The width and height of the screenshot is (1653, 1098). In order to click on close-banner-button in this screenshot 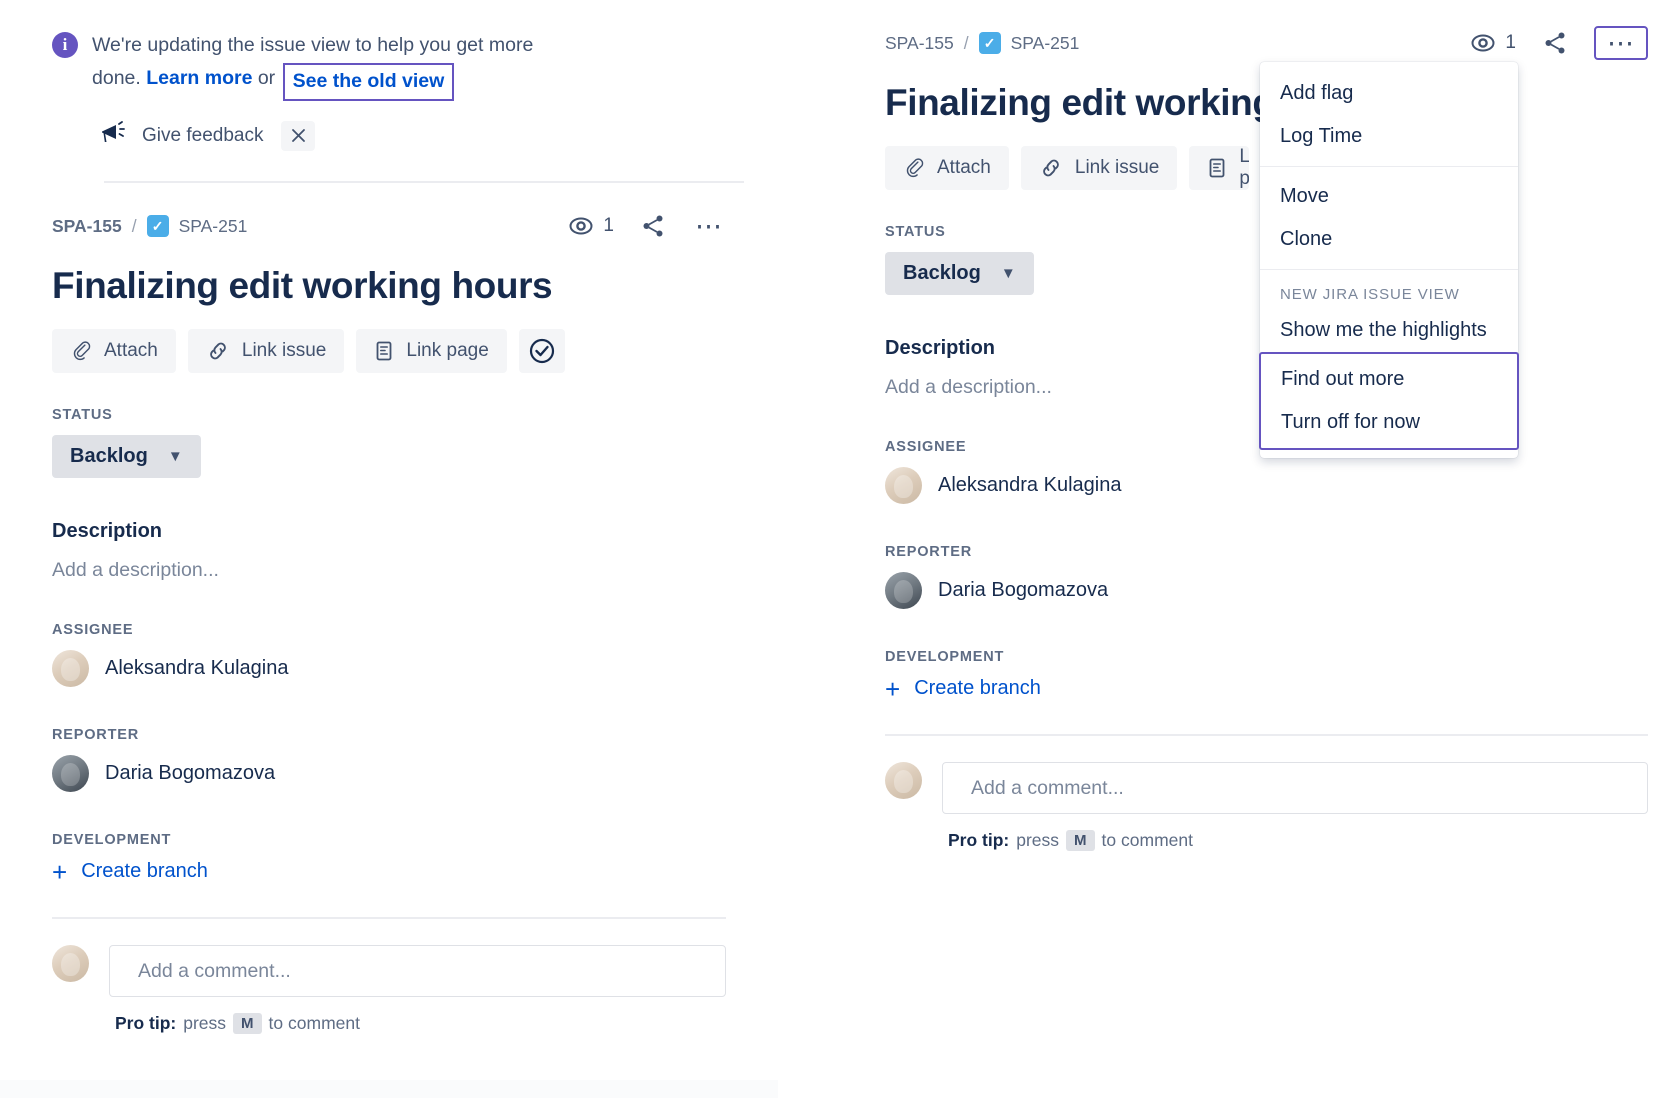, I will do `click(298, 135)`.